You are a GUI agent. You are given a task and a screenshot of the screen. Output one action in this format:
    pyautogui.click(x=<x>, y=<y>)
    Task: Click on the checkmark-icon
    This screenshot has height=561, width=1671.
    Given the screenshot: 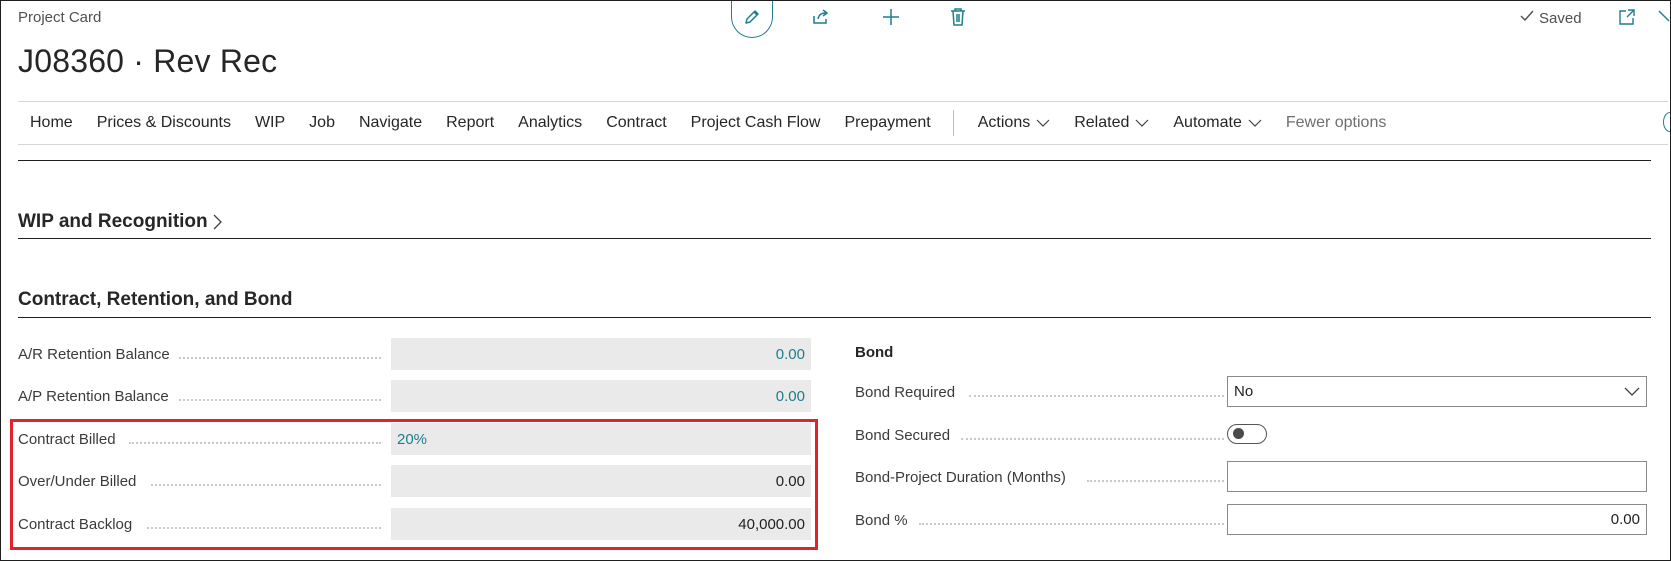 What is the action you would take?
    pyautogui.click(x=1527, y=18)
    